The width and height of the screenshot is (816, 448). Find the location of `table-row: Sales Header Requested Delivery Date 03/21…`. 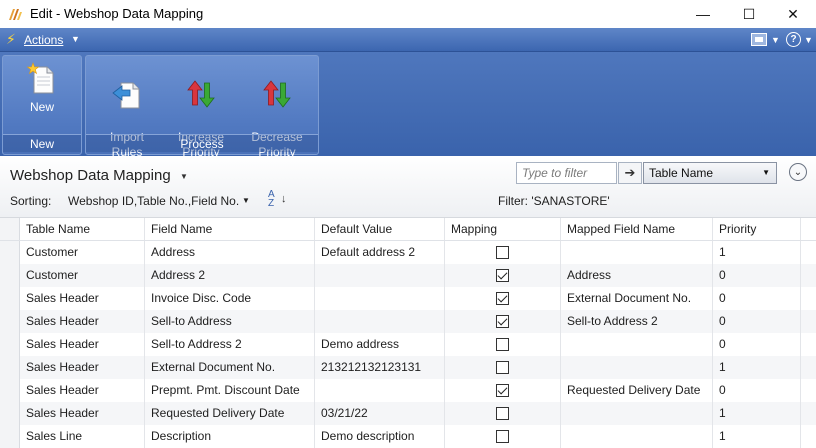

table-row: Sales Header Requested Delivery Date 03/21… is located at coordinates (408, 413).